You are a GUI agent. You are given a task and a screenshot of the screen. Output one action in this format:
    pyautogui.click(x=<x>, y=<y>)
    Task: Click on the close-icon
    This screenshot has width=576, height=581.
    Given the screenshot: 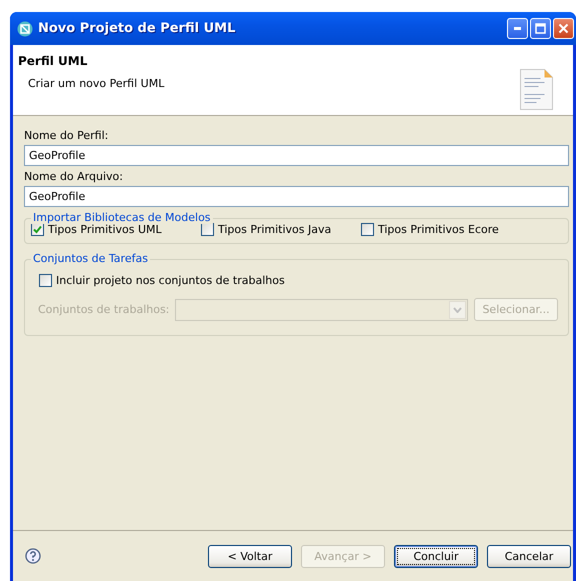 What is the action you would take?
    pyautogui.click(x=563, y=28)
    